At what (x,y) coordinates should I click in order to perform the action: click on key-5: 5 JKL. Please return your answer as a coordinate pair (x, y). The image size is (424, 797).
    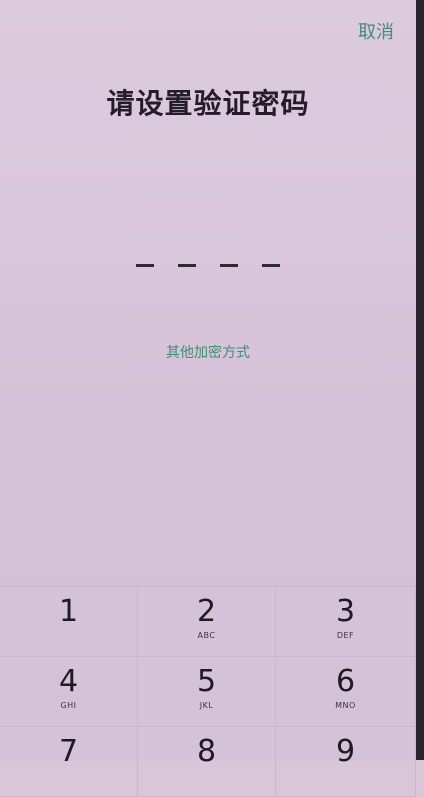
    Looking at the image, I should click on (207, 692).